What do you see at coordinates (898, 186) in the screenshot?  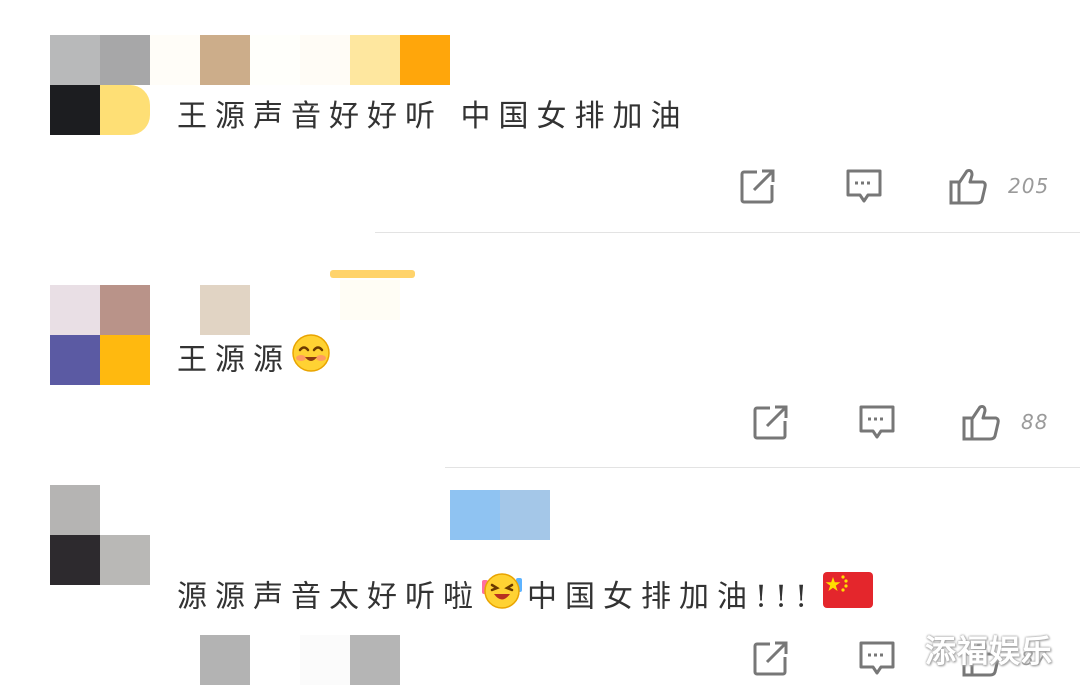 I see `comment-actions: 205` at bounding box center [898, 186].